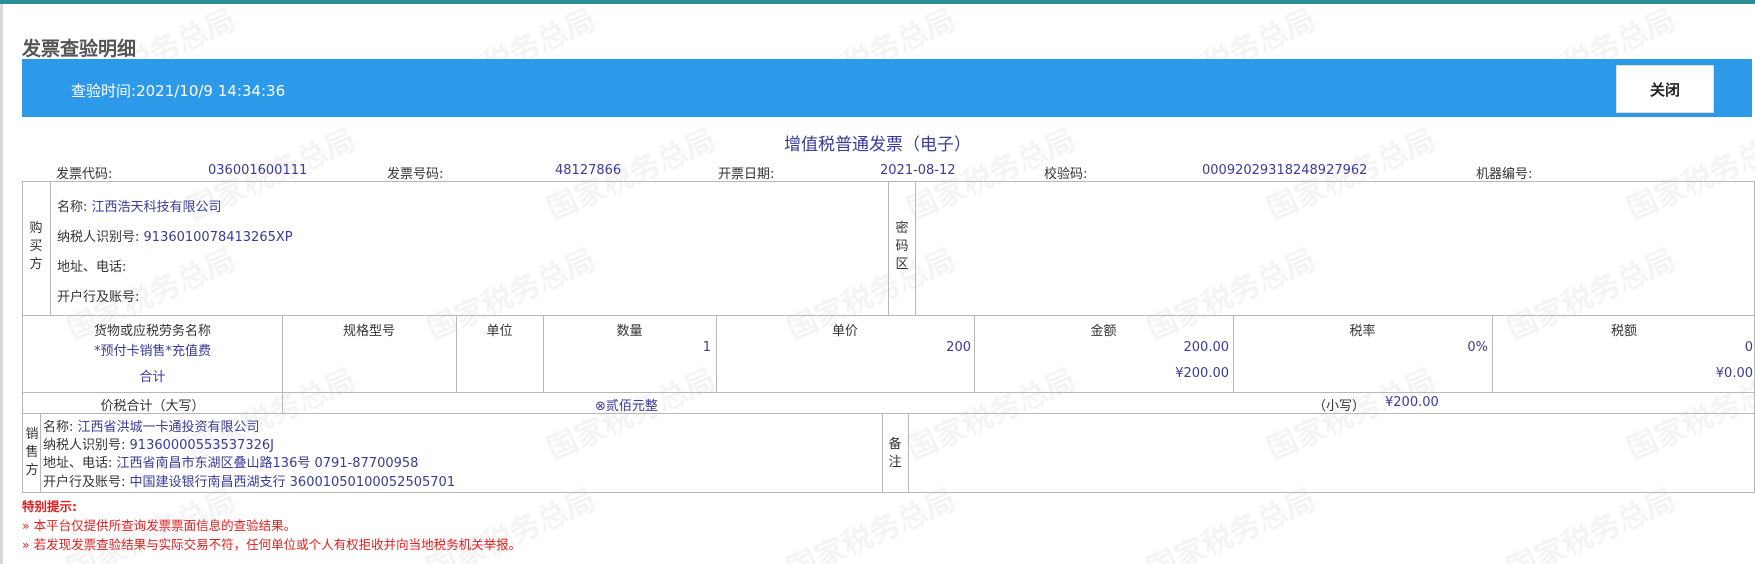 Image resolution: width=1755 pixels, height=564 pixels. I want to click on notice-line-1: » 本平台仅提供所查询发票票面信息的查验结果。, so click(159, 525).